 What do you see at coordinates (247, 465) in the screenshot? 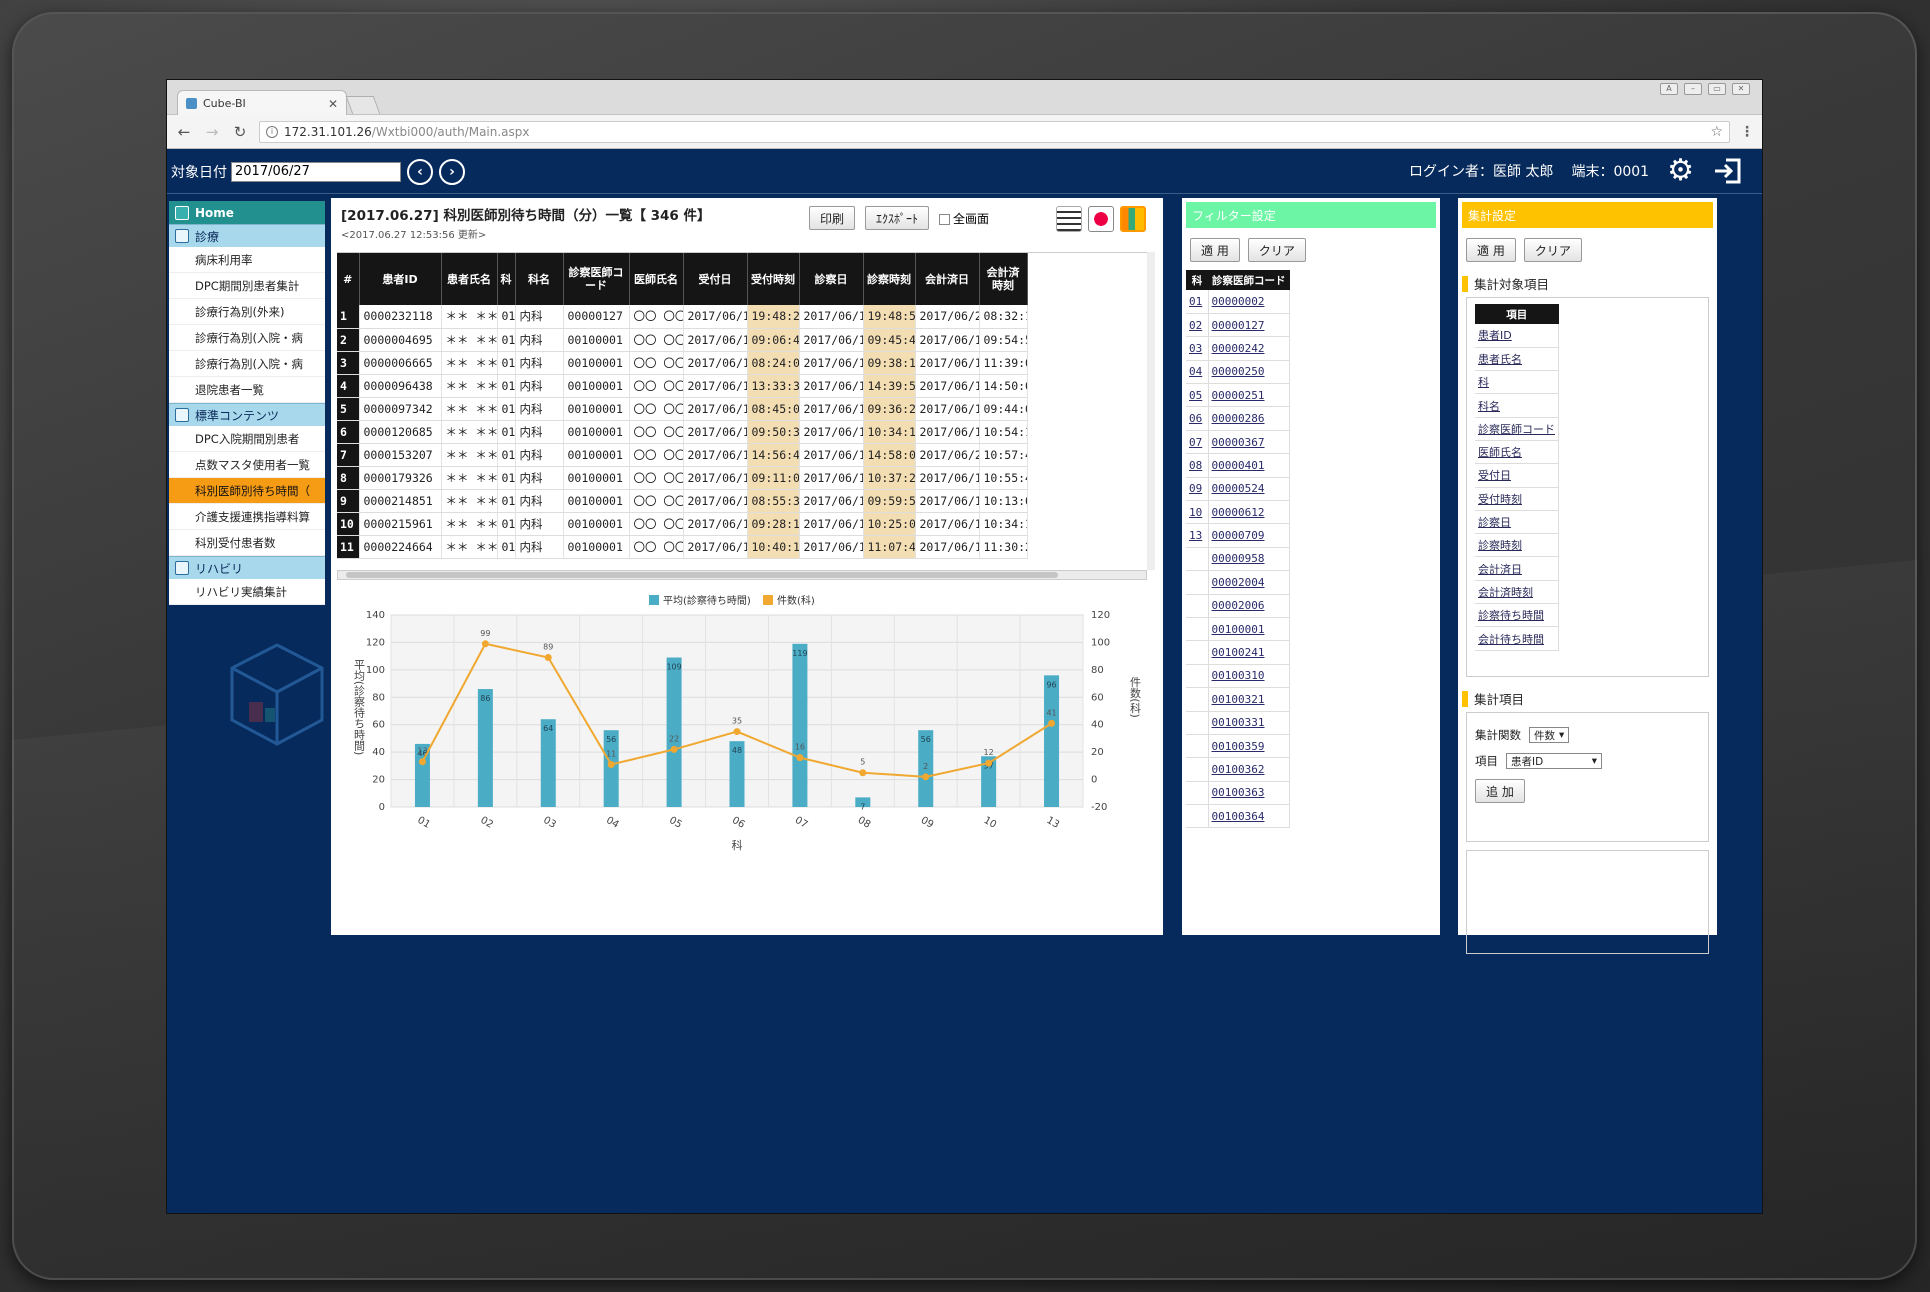
I see `sidebar-item: 点数マスタ使用者一覧` at bounding box center [247, 465].